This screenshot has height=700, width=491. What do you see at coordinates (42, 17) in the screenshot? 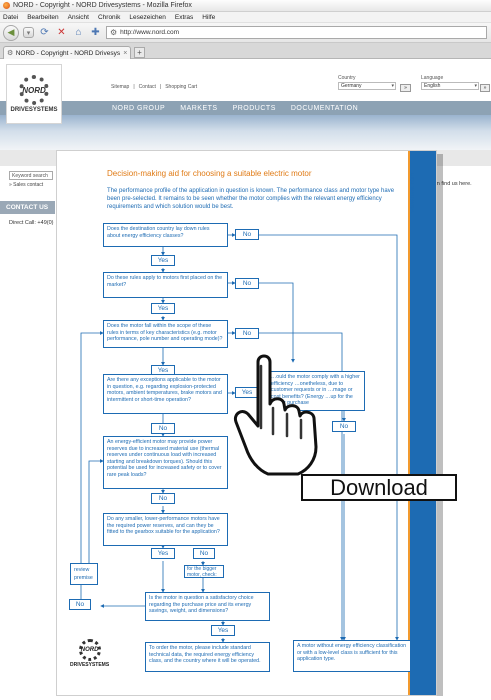
I see `menu-bearbeiten: Bearbeiten` at bounding box center [42, 17].